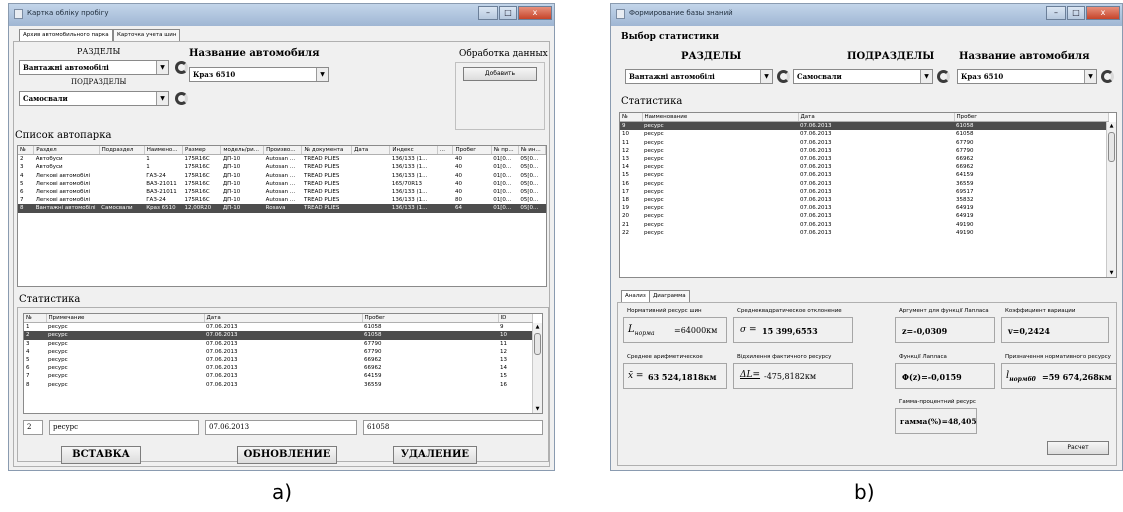 This screenshot has width=1123, height=512. Describe the element at coordinates (202, 151) in the screenshot. I see `column-header: Размер` at that location.